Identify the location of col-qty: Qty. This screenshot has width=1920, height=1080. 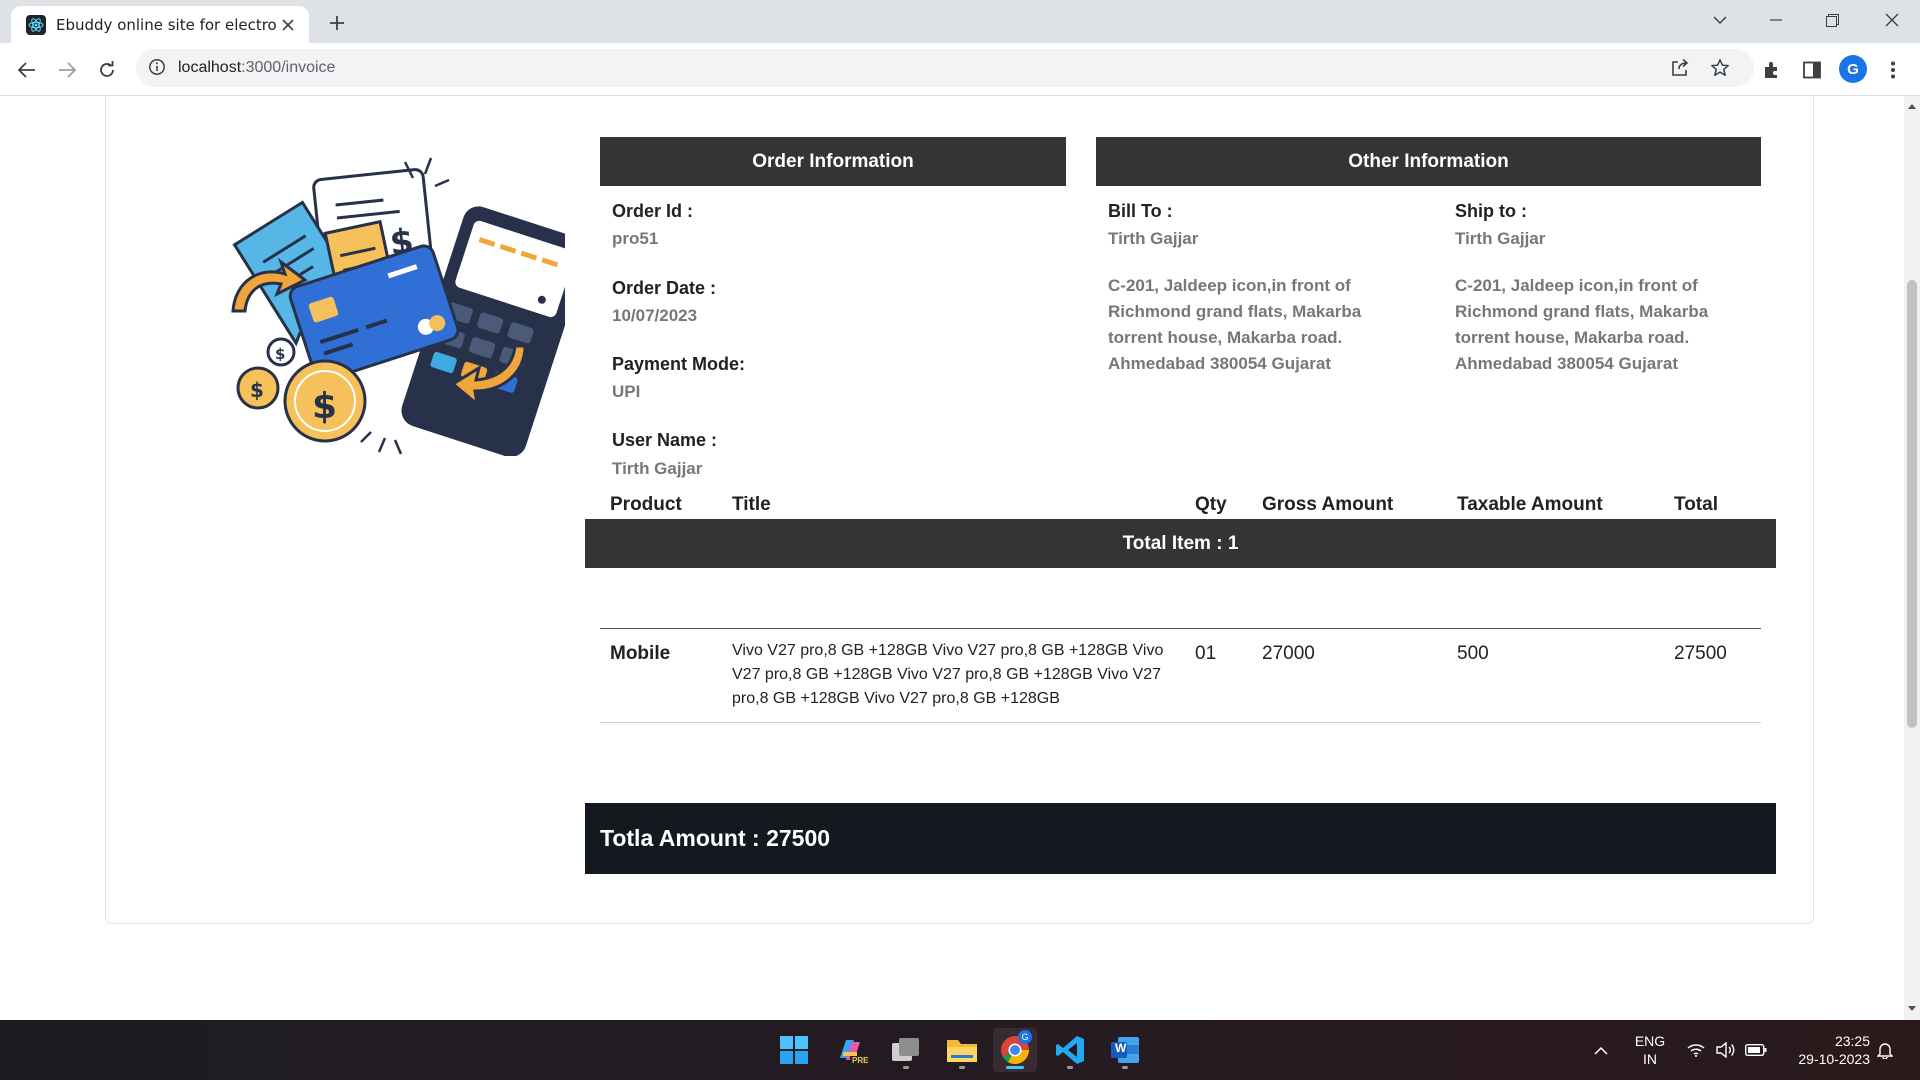
(1211, 504).